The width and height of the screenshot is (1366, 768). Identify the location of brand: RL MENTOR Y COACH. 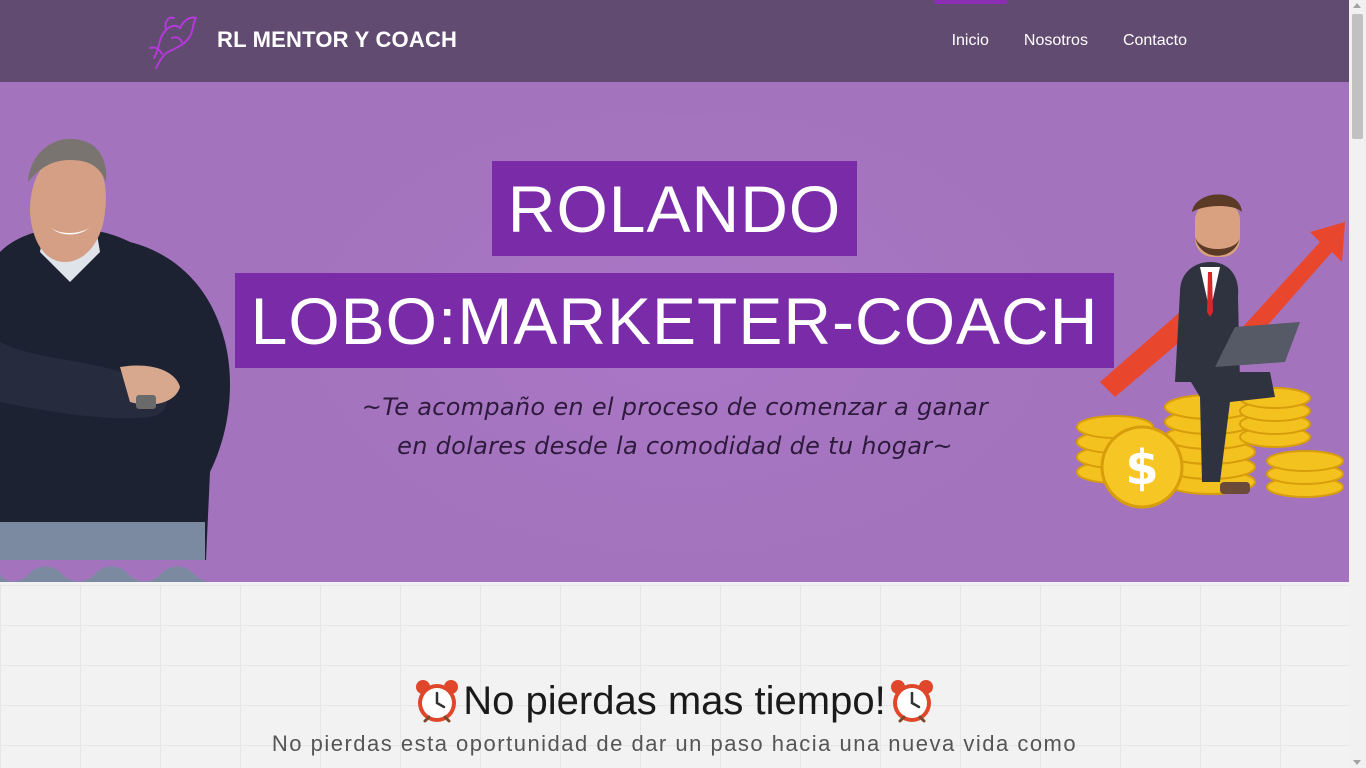
(301, 40).